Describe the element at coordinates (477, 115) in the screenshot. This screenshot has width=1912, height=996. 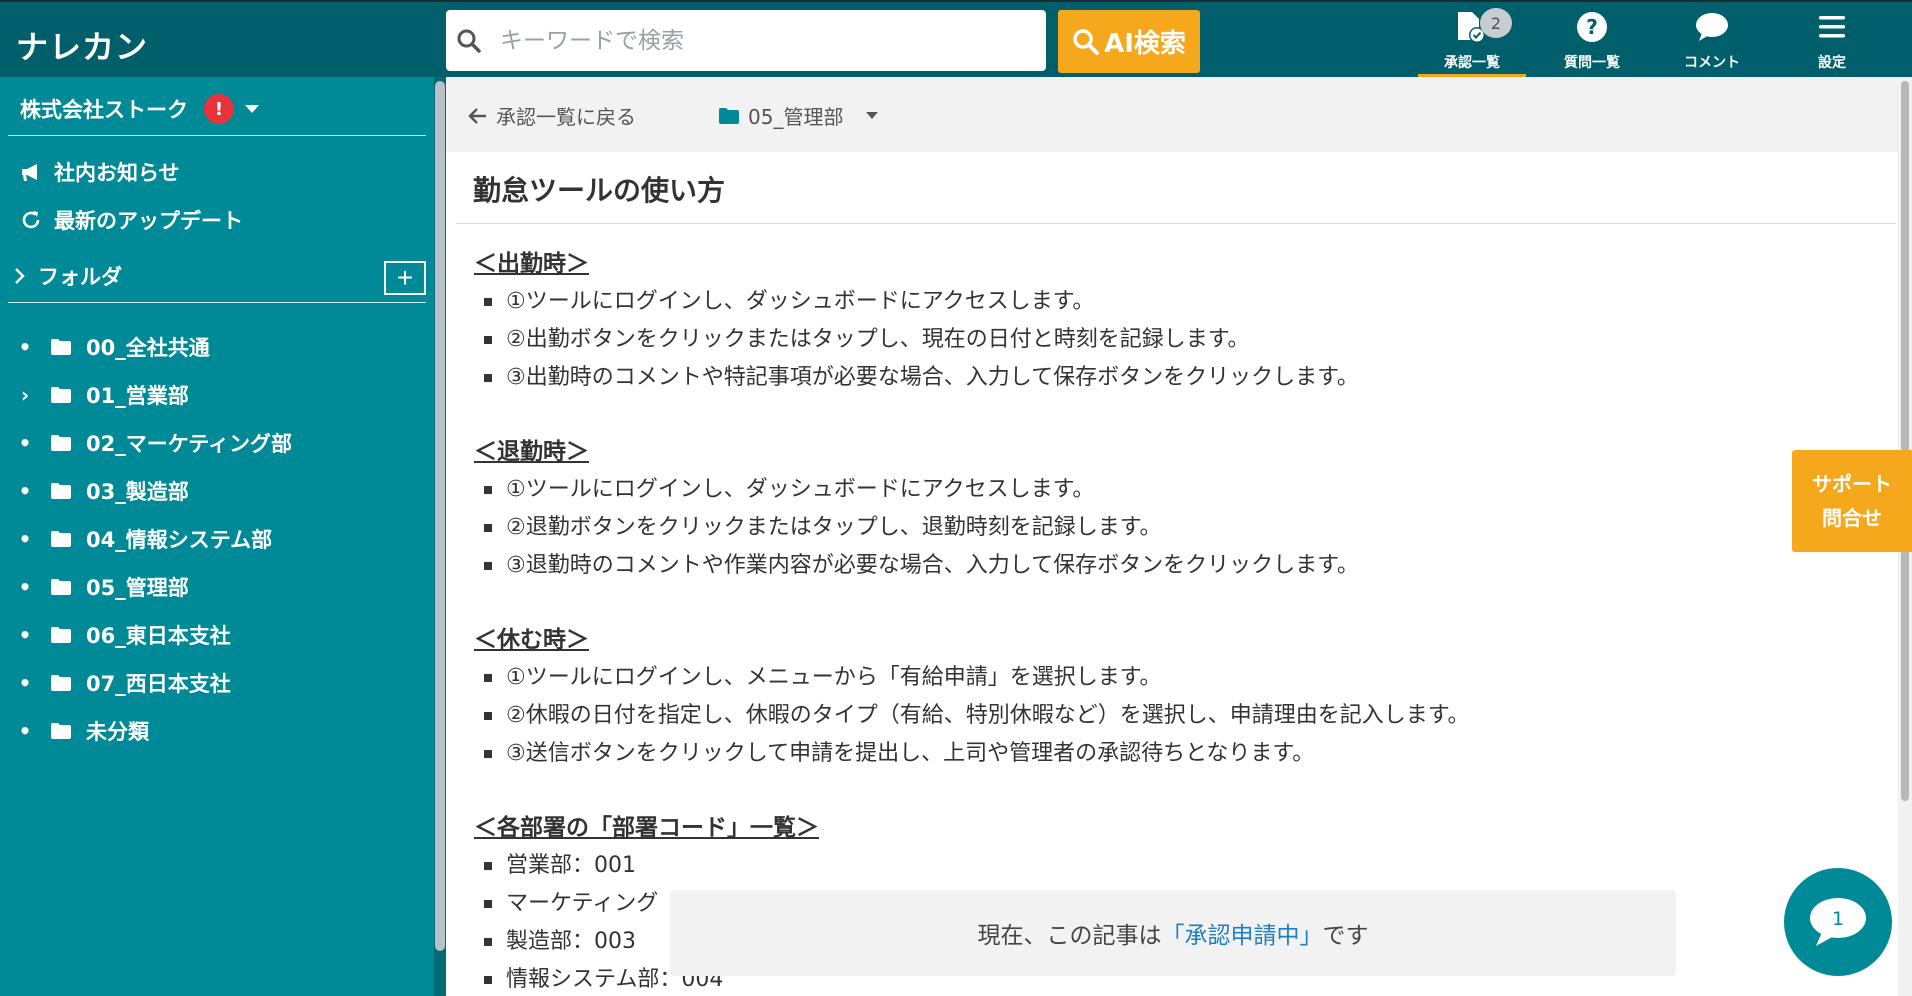
I see `arrow-left-icon` at that location.